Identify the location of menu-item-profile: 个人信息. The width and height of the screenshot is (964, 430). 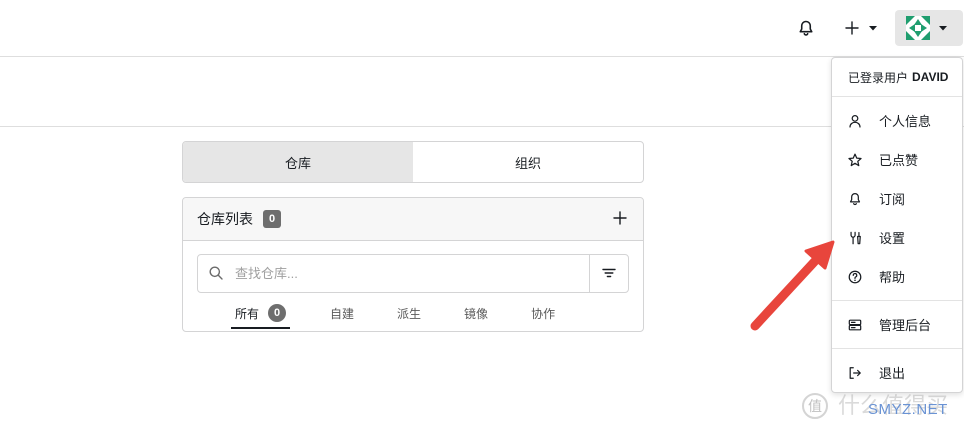
(897, 120).